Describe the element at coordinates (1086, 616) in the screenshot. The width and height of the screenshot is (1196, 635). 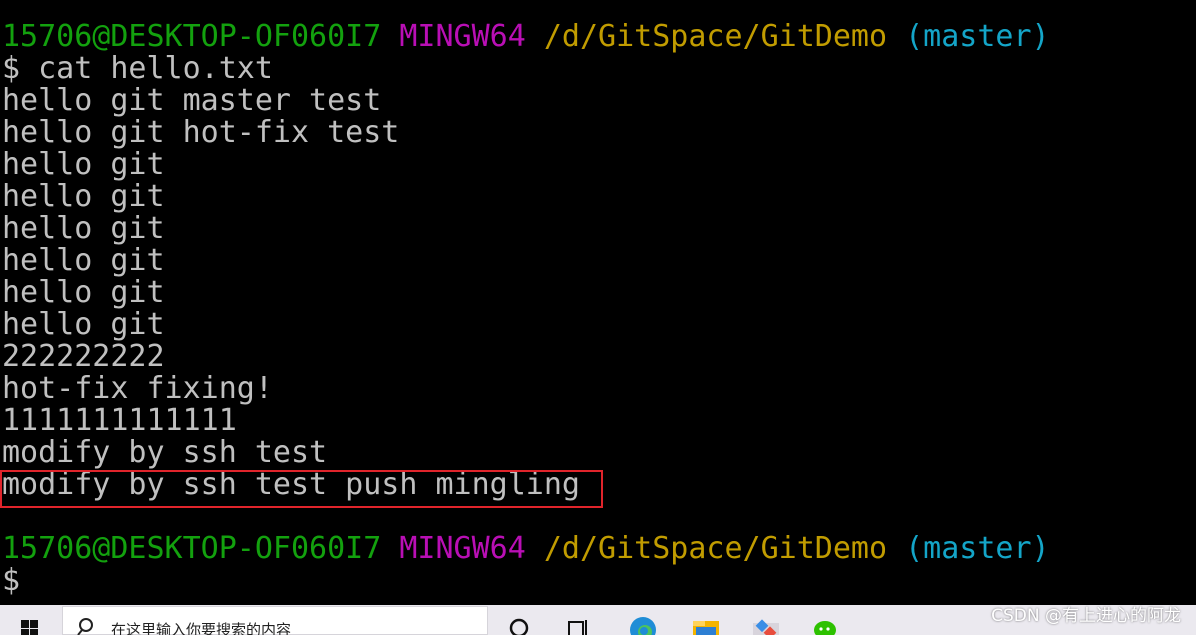
I see `csdn-watermark: CSDN @有上进心的阿龙` at that location.